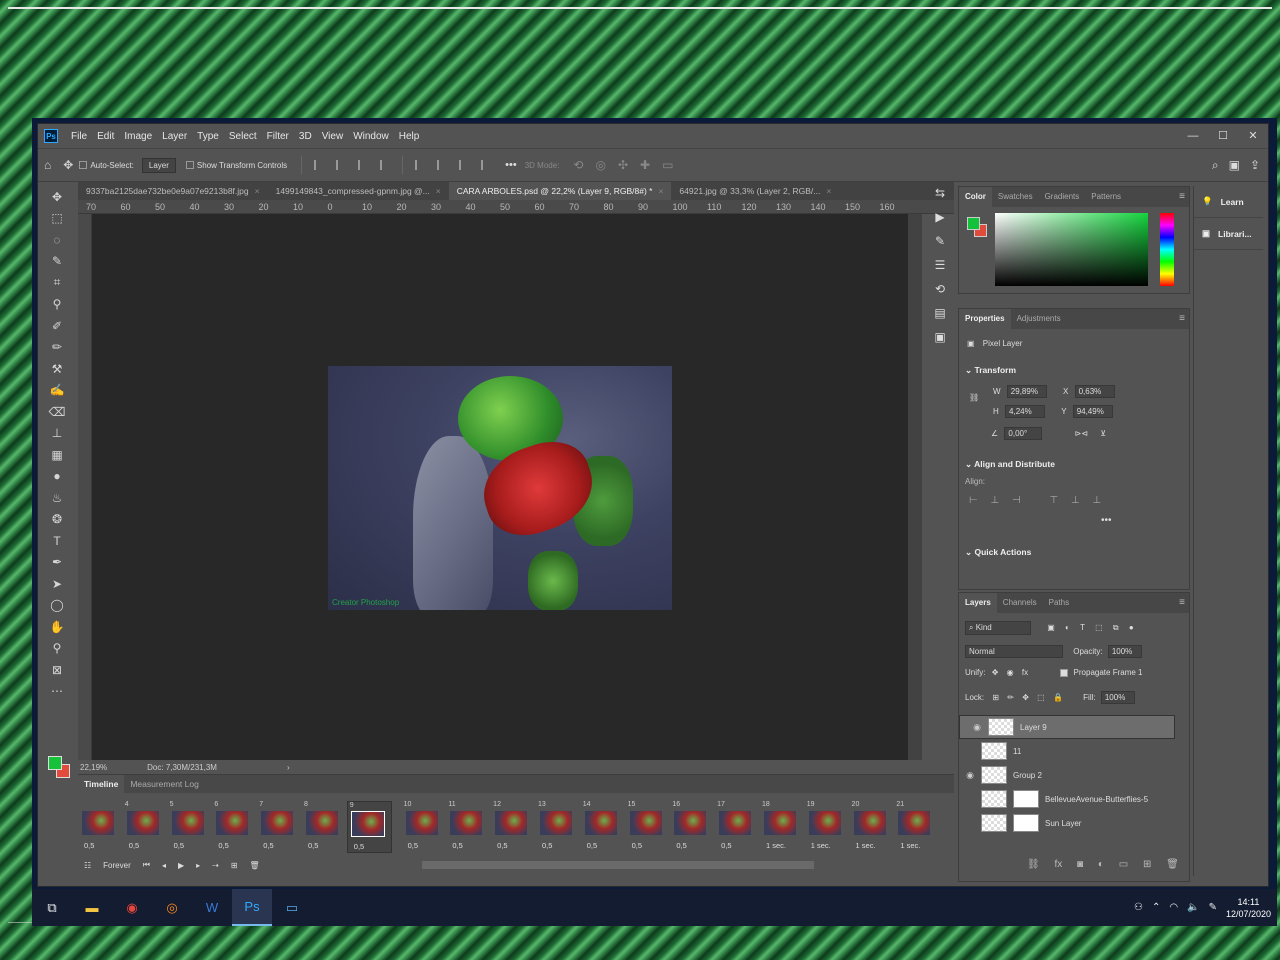  Describe the element at coordinates (57, 563) in the screenshot. I see `pen-tool-icon: ✒` at that location.